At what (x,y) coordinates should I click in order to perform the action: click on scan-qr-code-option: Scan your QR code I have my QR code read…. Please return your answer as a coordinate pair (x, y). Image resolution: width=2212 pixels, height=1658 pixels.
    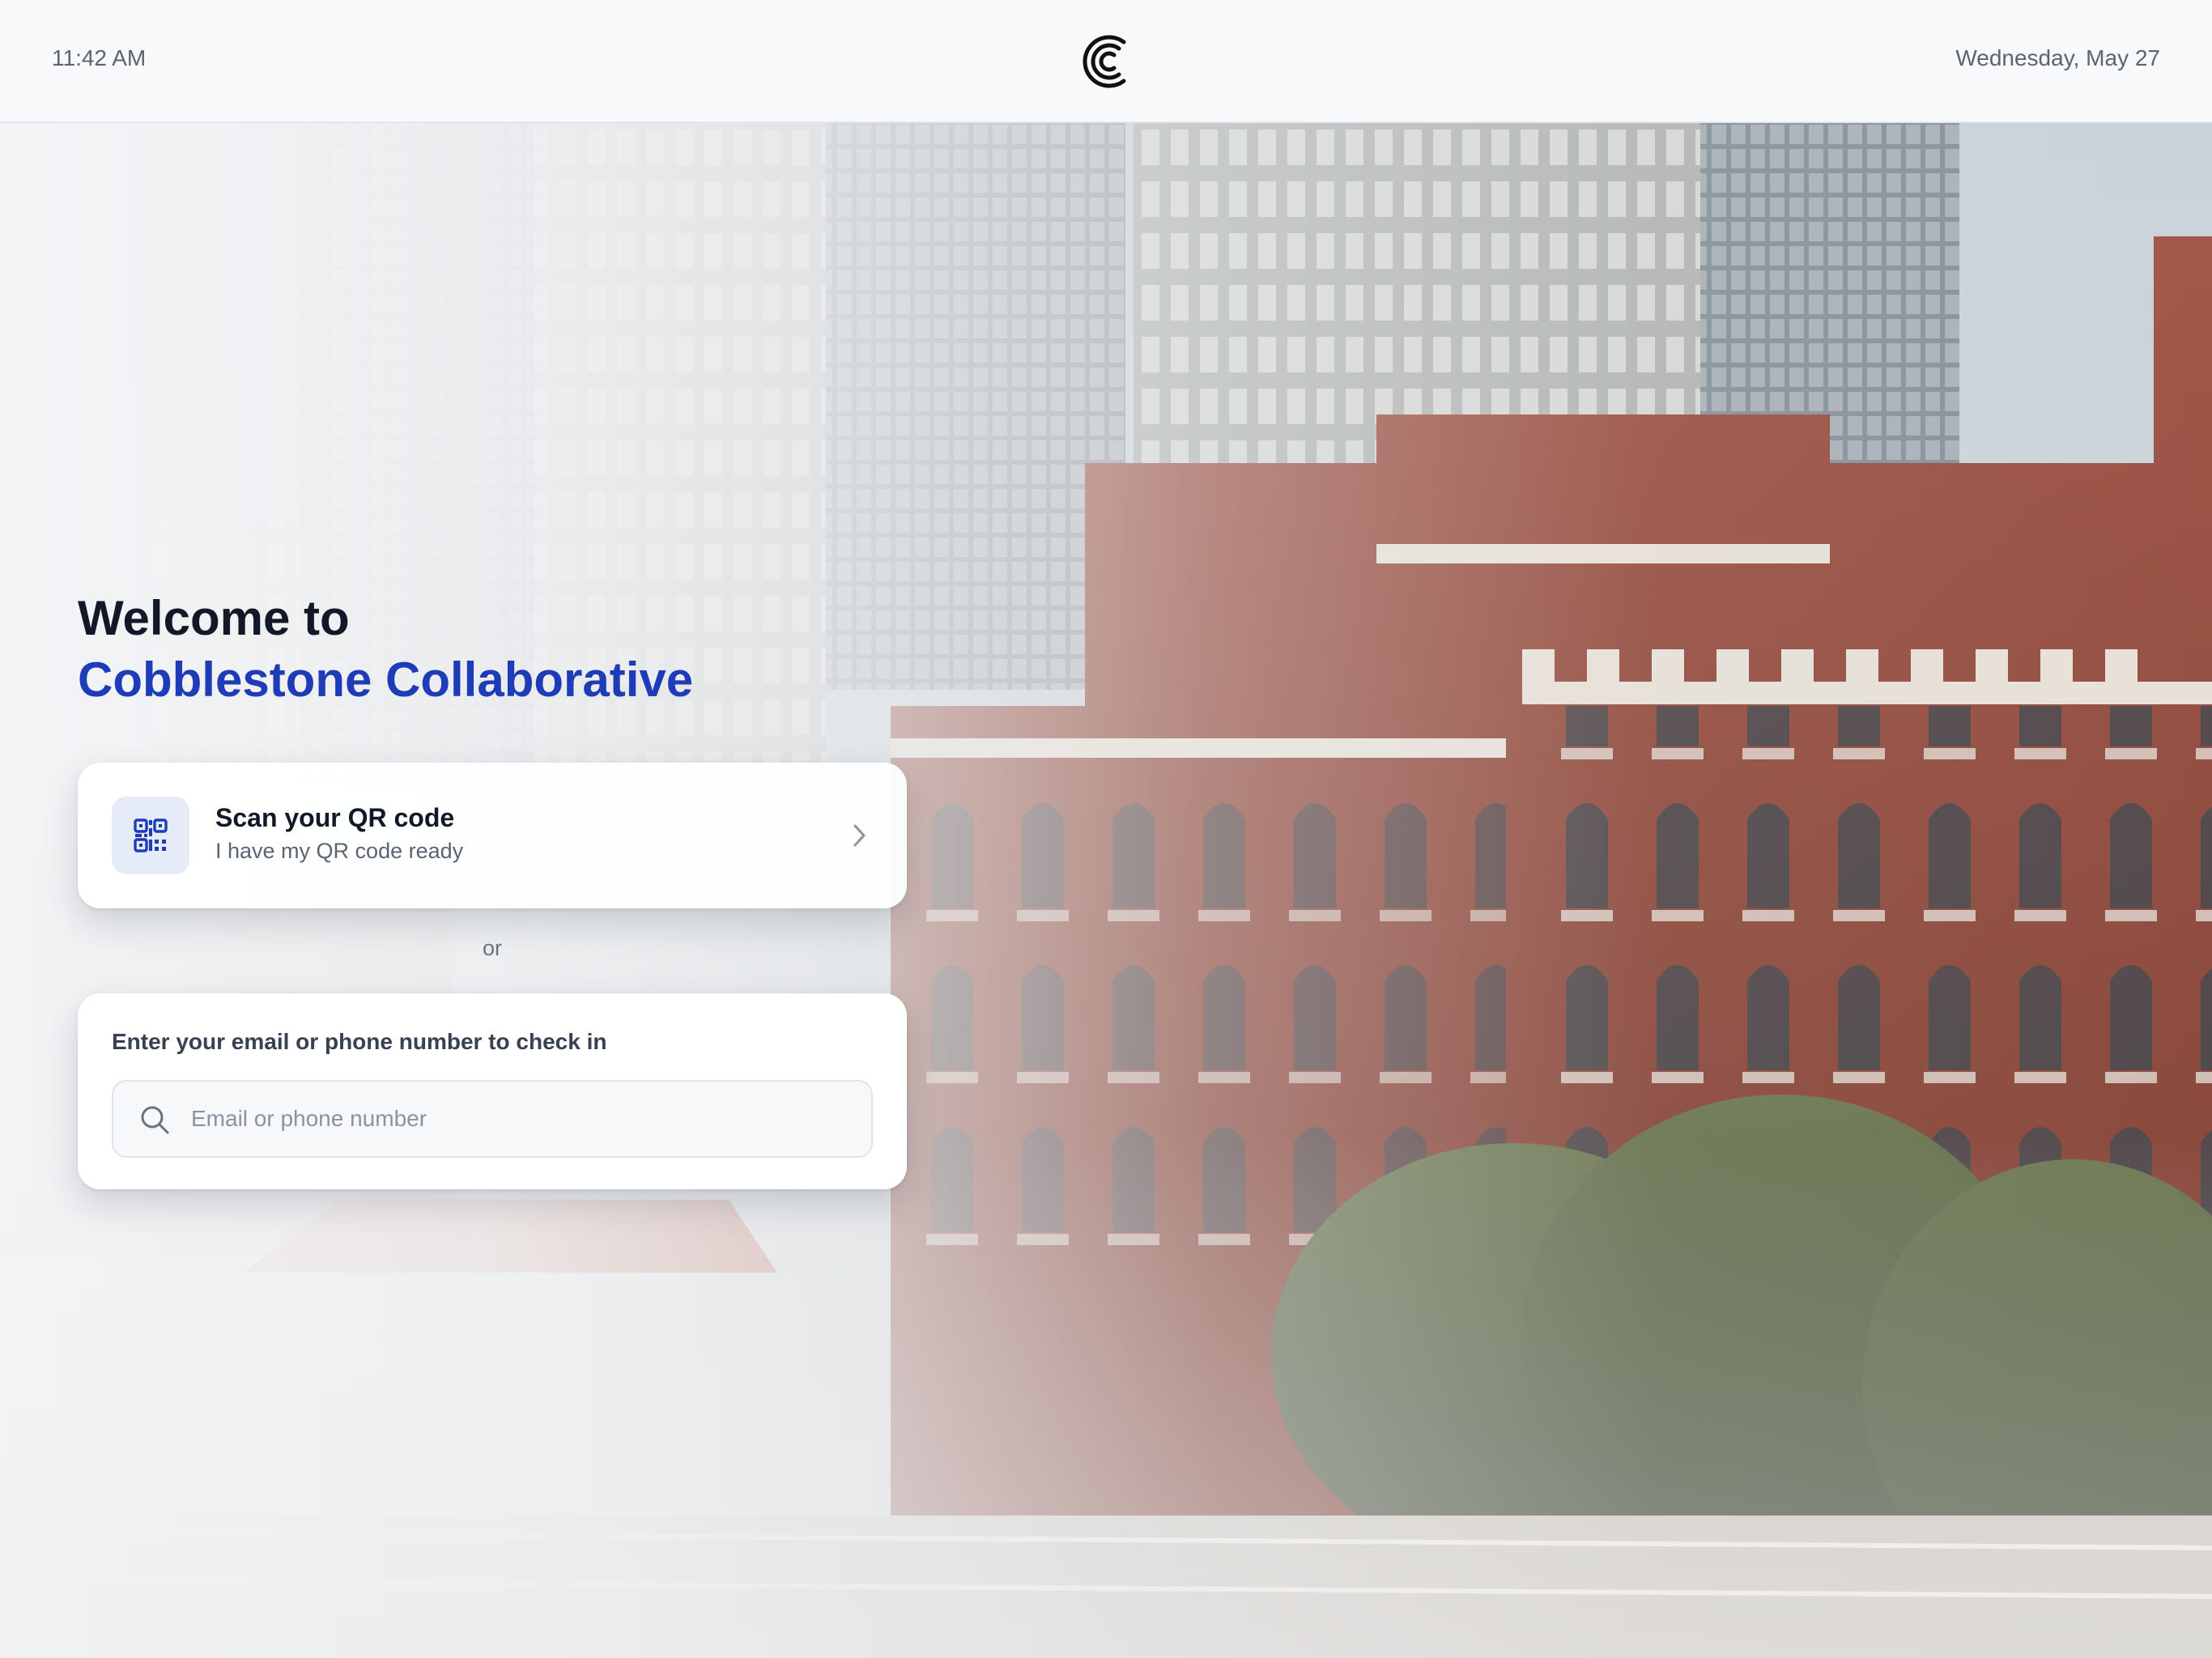
    Looking at the image, I should click on (493, 835).